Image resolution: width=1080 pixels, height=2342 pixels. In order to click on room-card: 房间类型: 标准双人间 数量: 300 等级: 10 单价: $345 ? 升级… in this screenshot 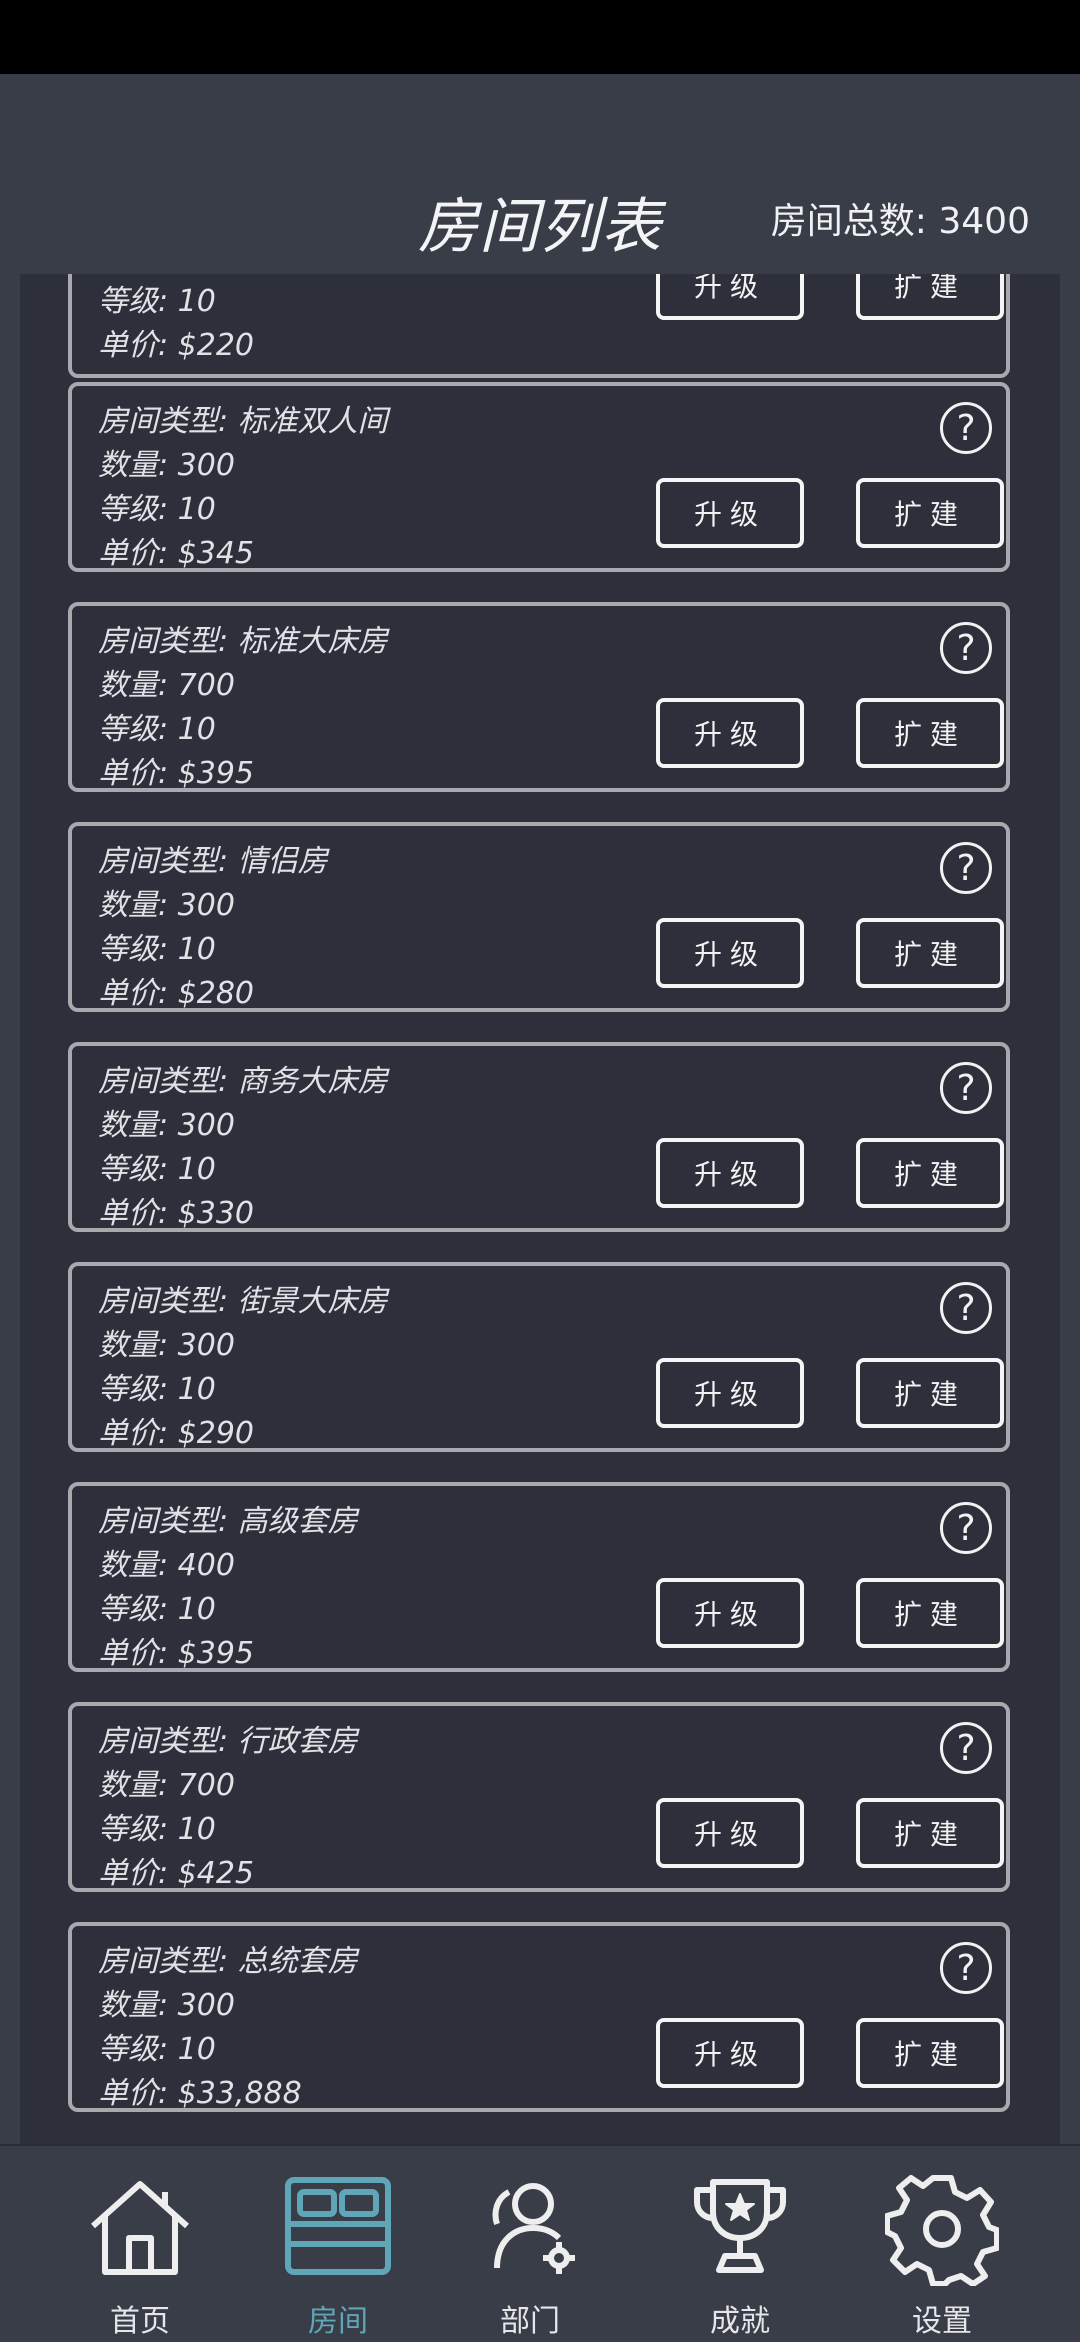, I will do `click(539, 477)`.